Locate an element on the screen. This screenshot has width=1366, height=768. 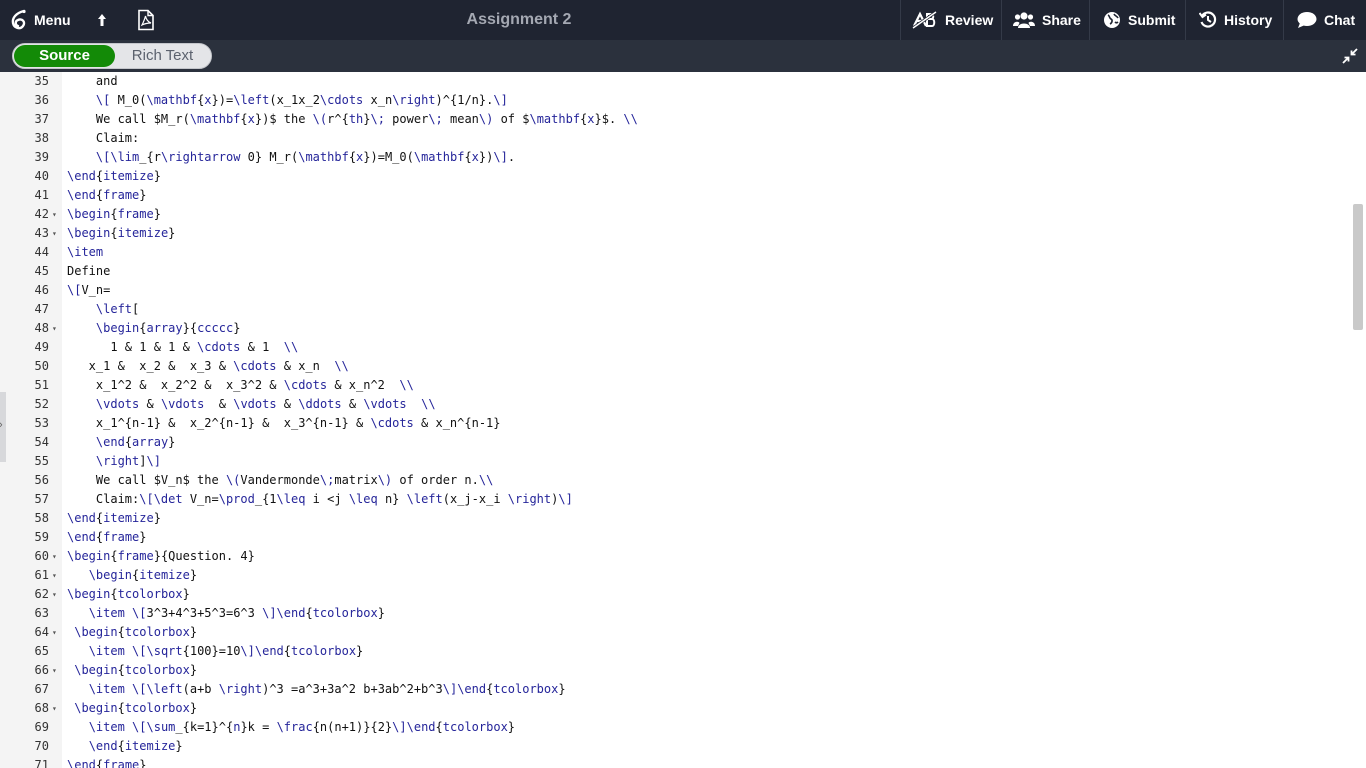
chat-button: Chat is located at coordinates (1326, 20).